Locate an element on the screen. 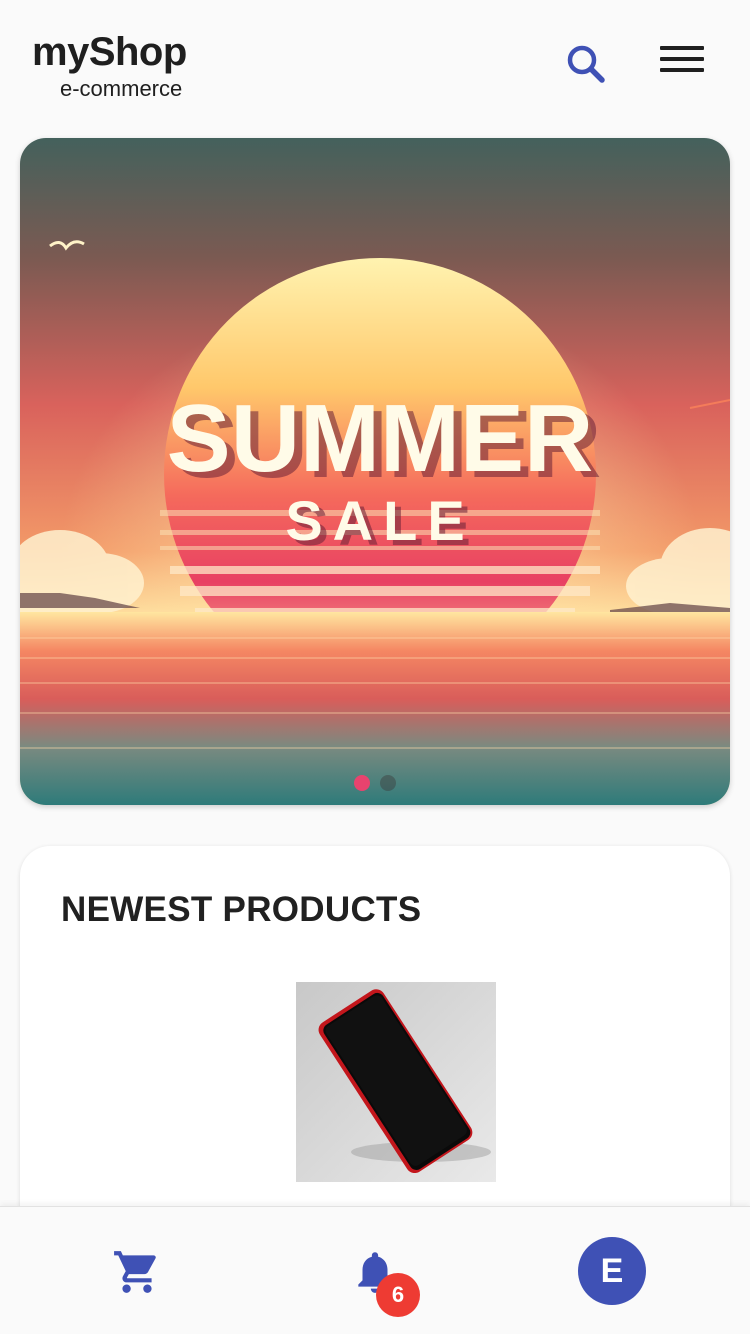 This screenshot has height=1334, width=750. notification-count-badge: 6 is located at coordinates (398, 1295).